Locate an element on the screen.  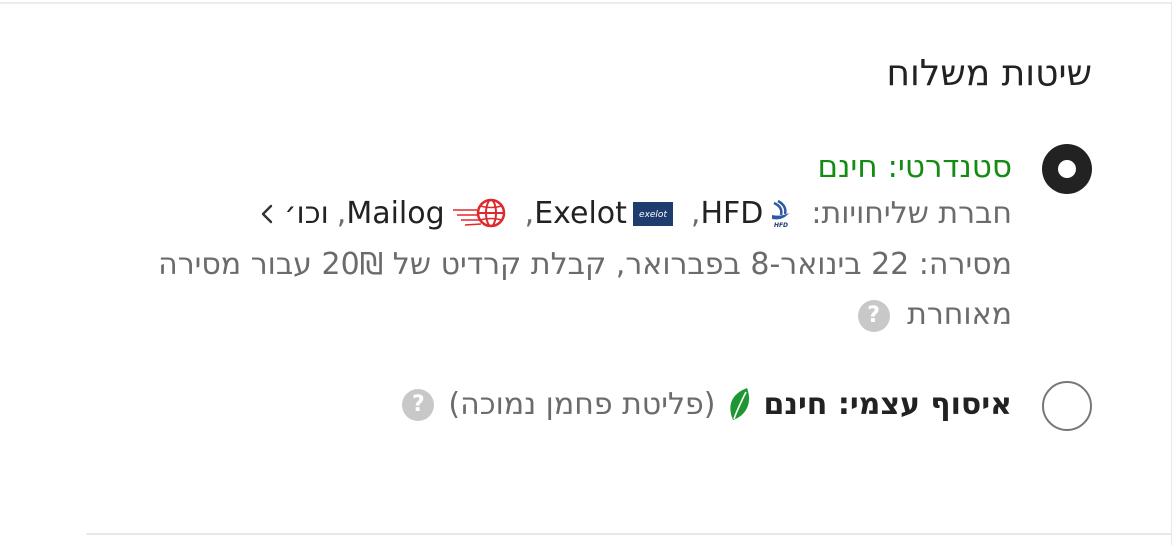
carriers-row: חברת שליחויות: HFD HFD , exelot Exelot , is located at coordinates (549, 214).